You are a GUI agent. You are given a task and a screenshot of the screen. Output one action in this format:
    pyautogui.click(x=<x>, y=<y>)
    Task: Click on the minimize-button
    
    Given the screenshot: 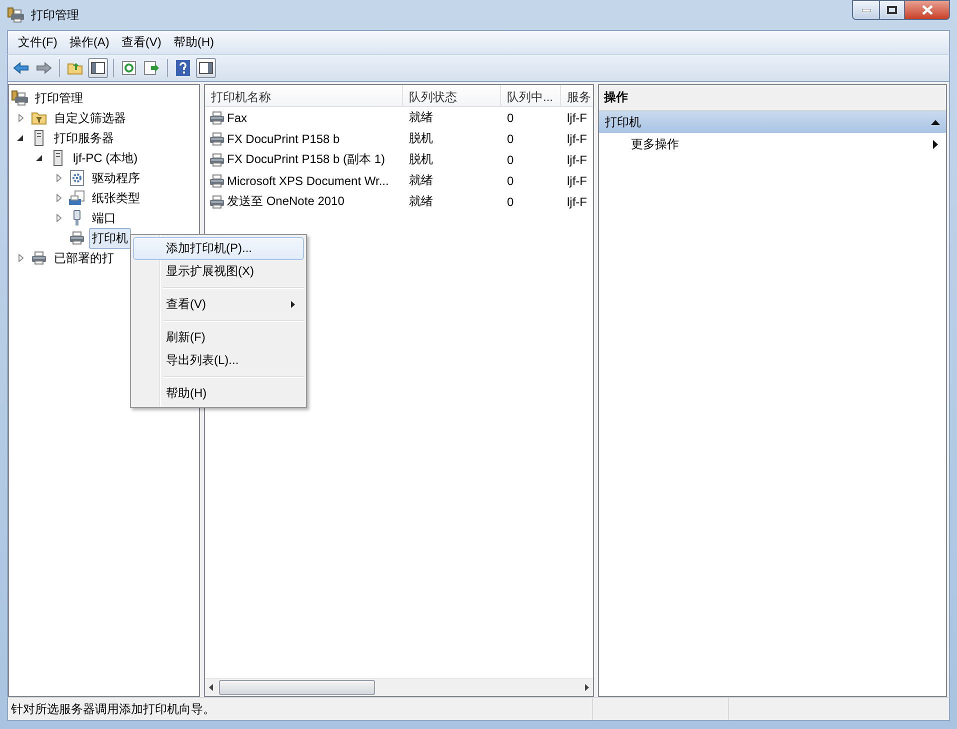 What is the action you would take?
    pyautogui.click(x=866, y=10)
    